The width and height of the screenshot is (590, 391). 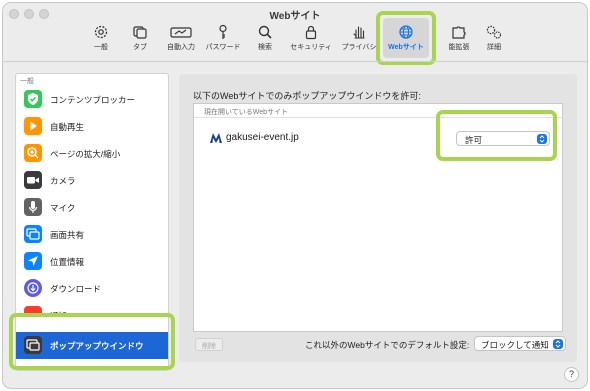 I want to click on download-icon, so click(x=33, y=288).